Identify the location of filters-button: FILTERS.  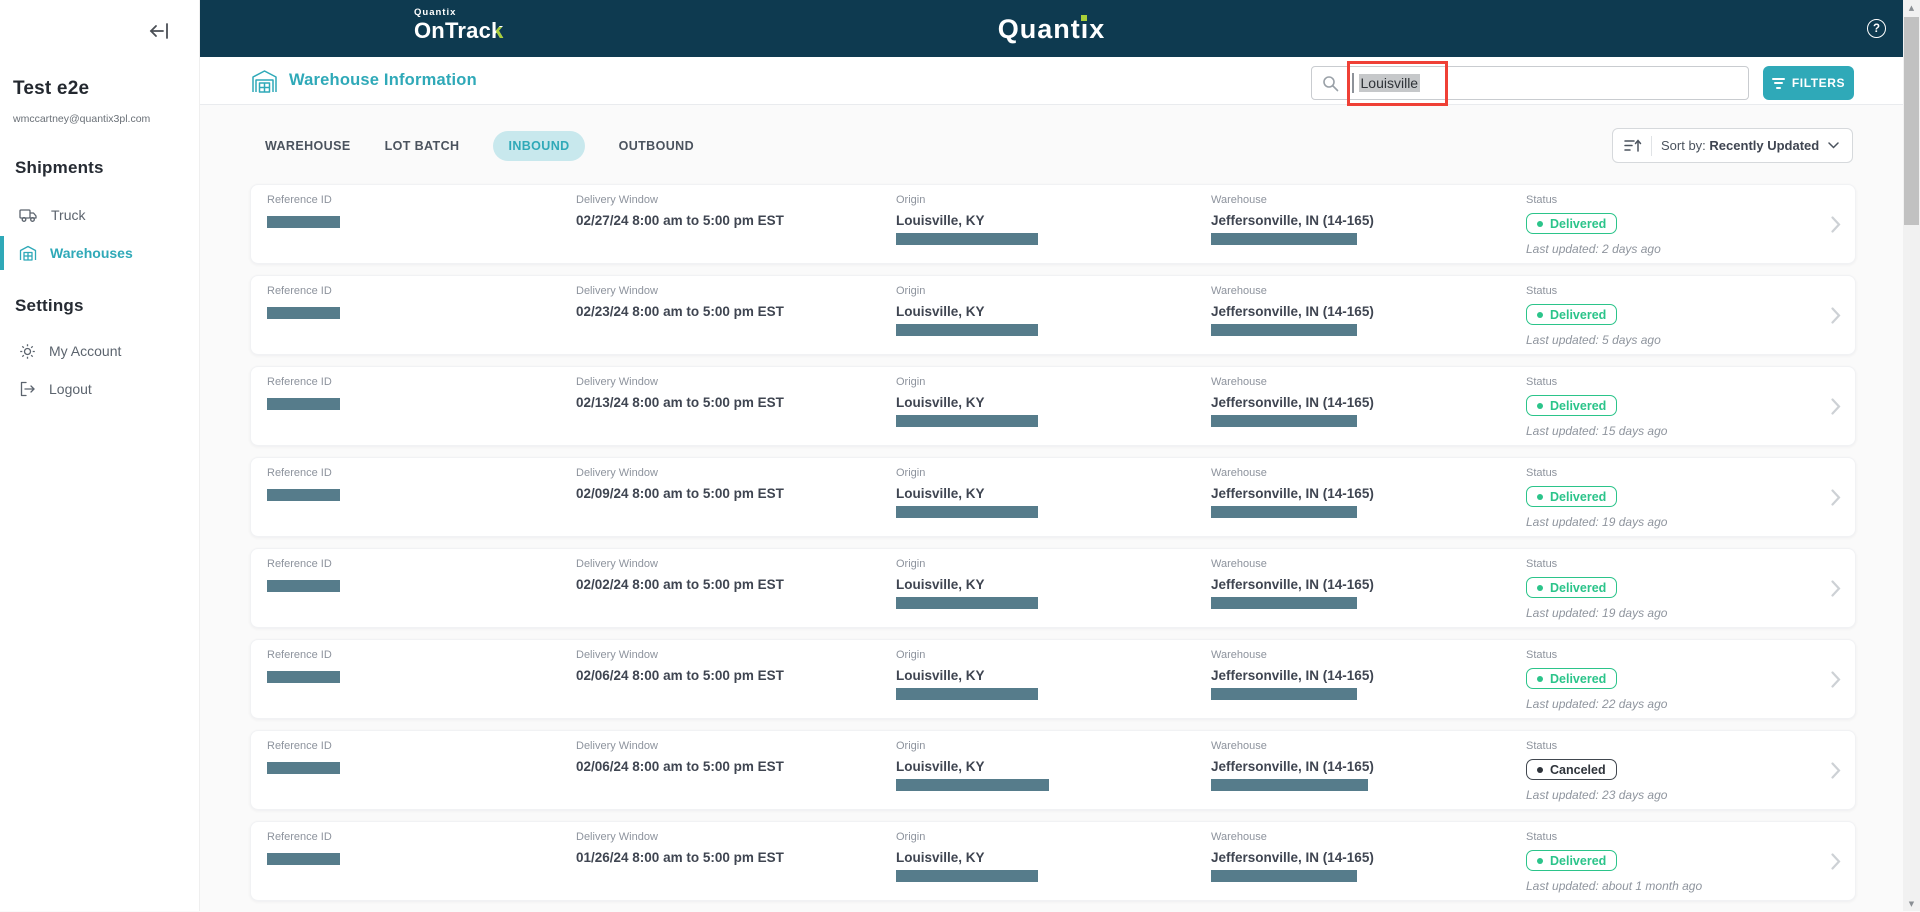
(1808, 83).